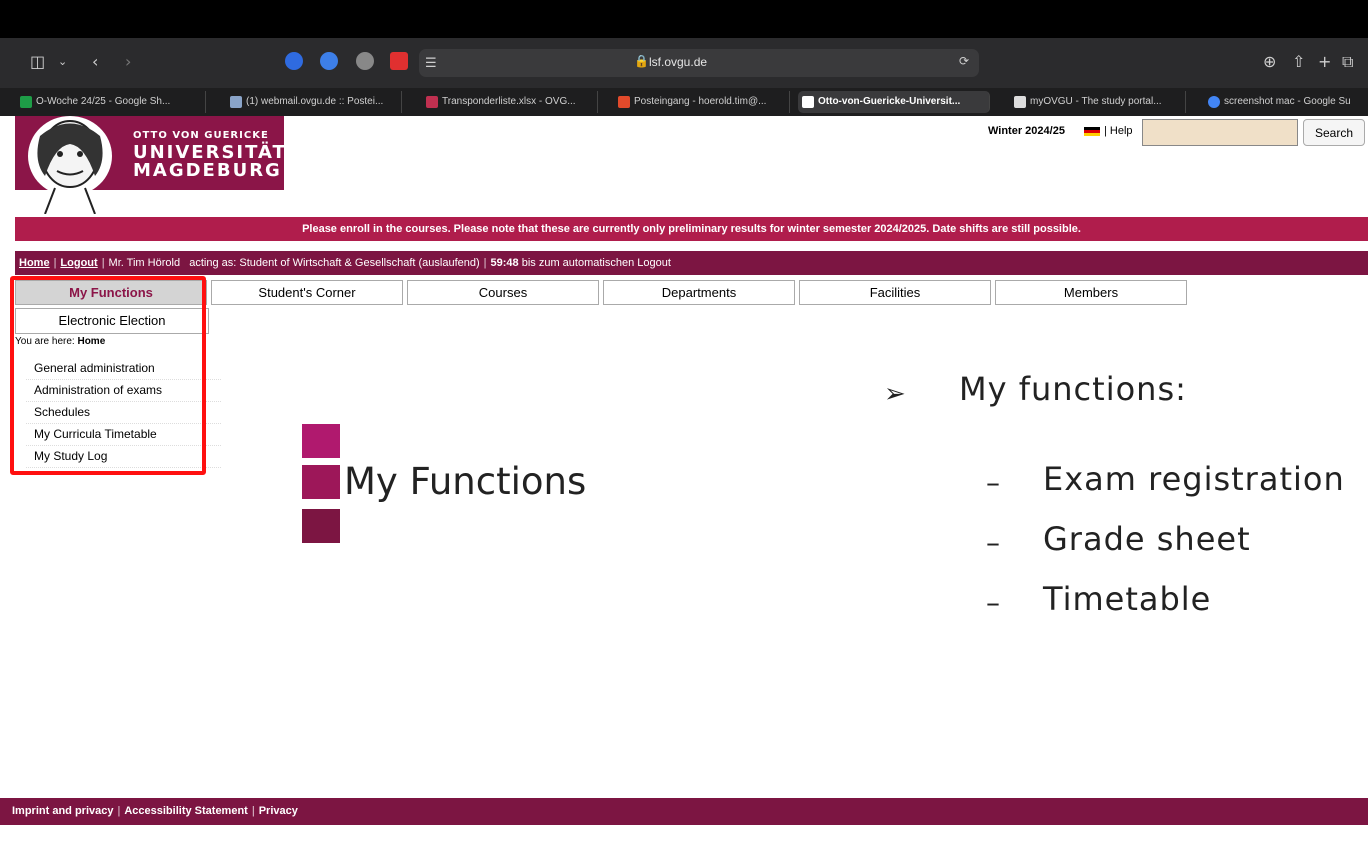  Describe the element at coordinates (1347, 62) in the screenshot. I see `tab-overview-icon: ⧉` at that location.